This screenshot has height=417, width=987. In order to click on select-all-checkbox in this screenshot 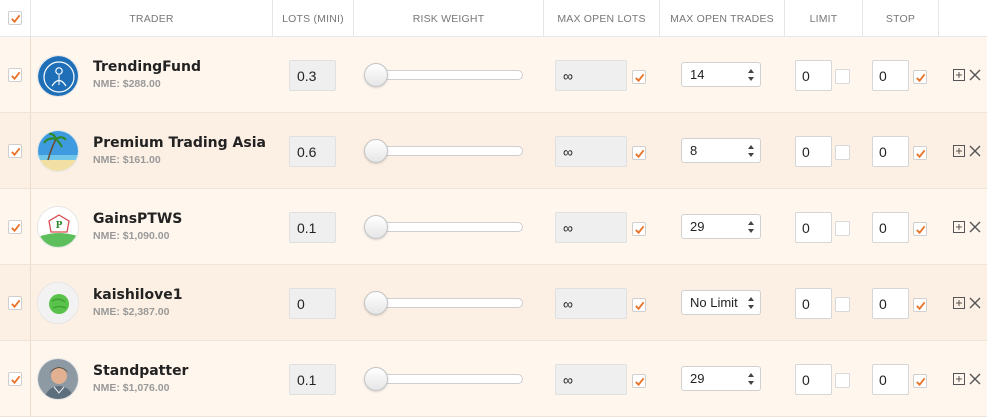, I will do `click(15, 18)`.